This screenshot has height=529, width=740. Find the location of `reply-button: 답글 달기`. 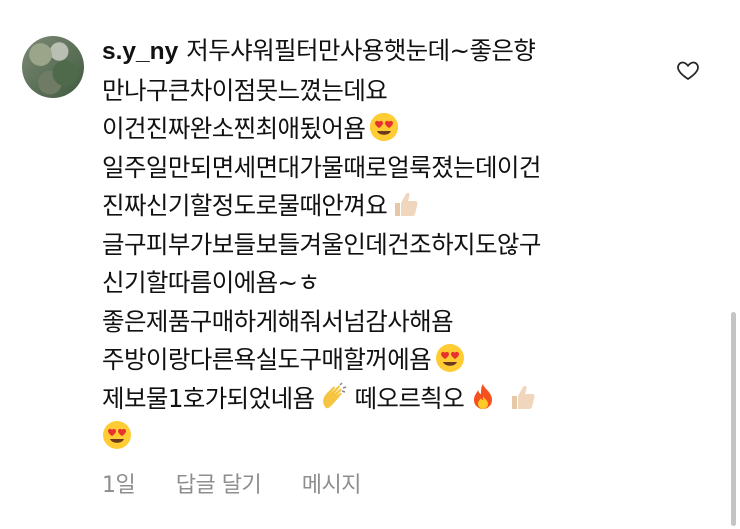

reply-button: 답글 달기 is located at coordinates (219, 485).